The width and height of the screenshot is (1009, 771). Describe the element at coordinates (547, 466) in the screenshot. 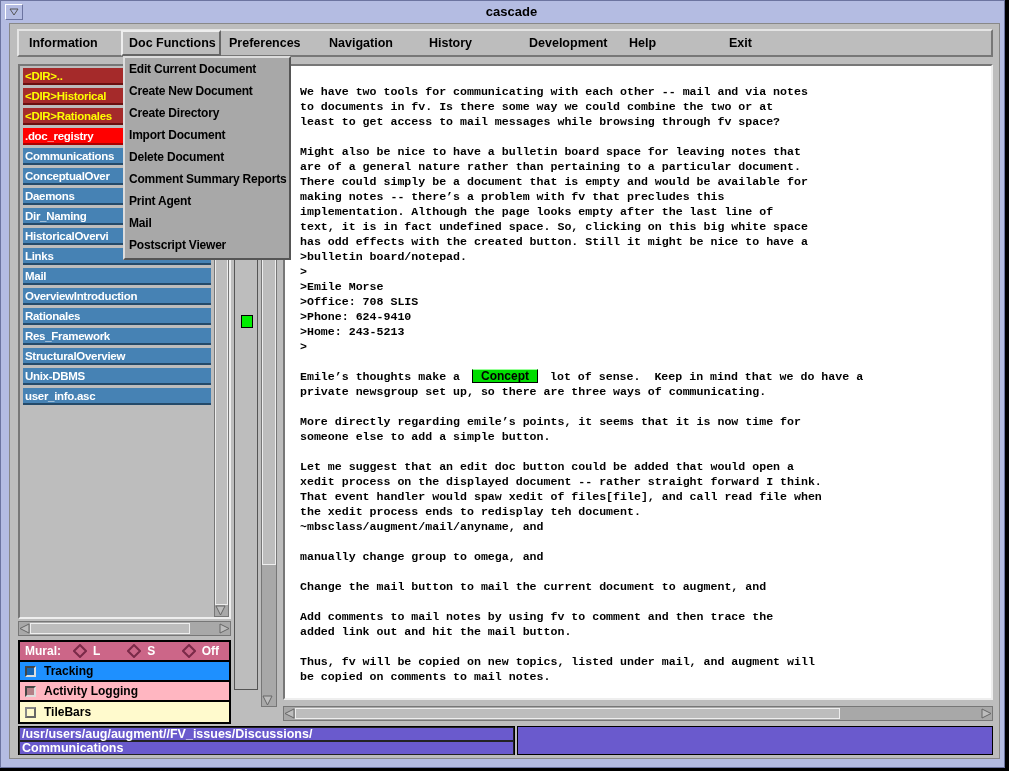

I see `document-text: Let me suggest that an edit doc button could be added that would open a` at that location.